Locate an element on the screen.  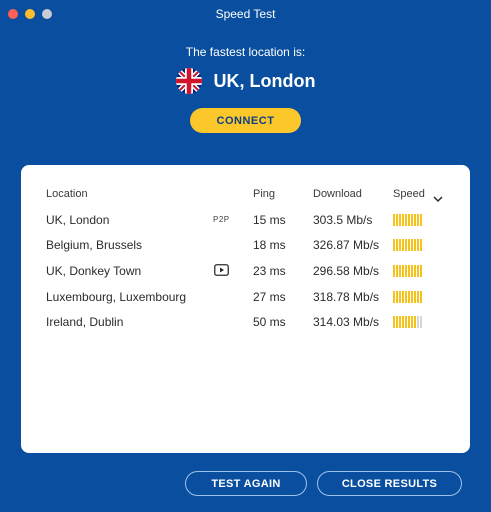
row-ping: 18 ms is located at coordinates (269, 245).